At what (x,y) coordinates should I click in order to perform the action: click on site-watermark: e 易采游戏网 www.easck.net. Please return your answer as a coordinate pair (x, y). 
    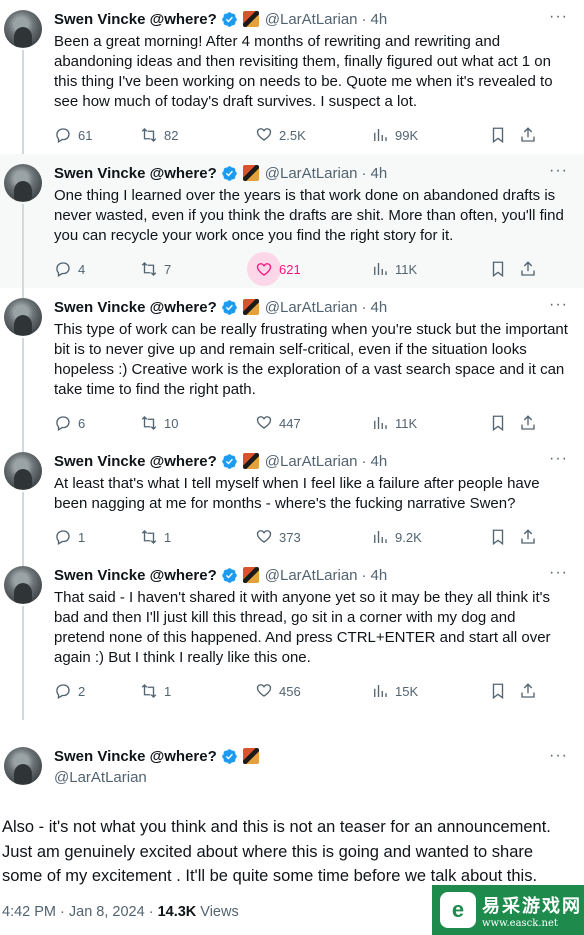
    Looking at the image, I should click on (508, 910).